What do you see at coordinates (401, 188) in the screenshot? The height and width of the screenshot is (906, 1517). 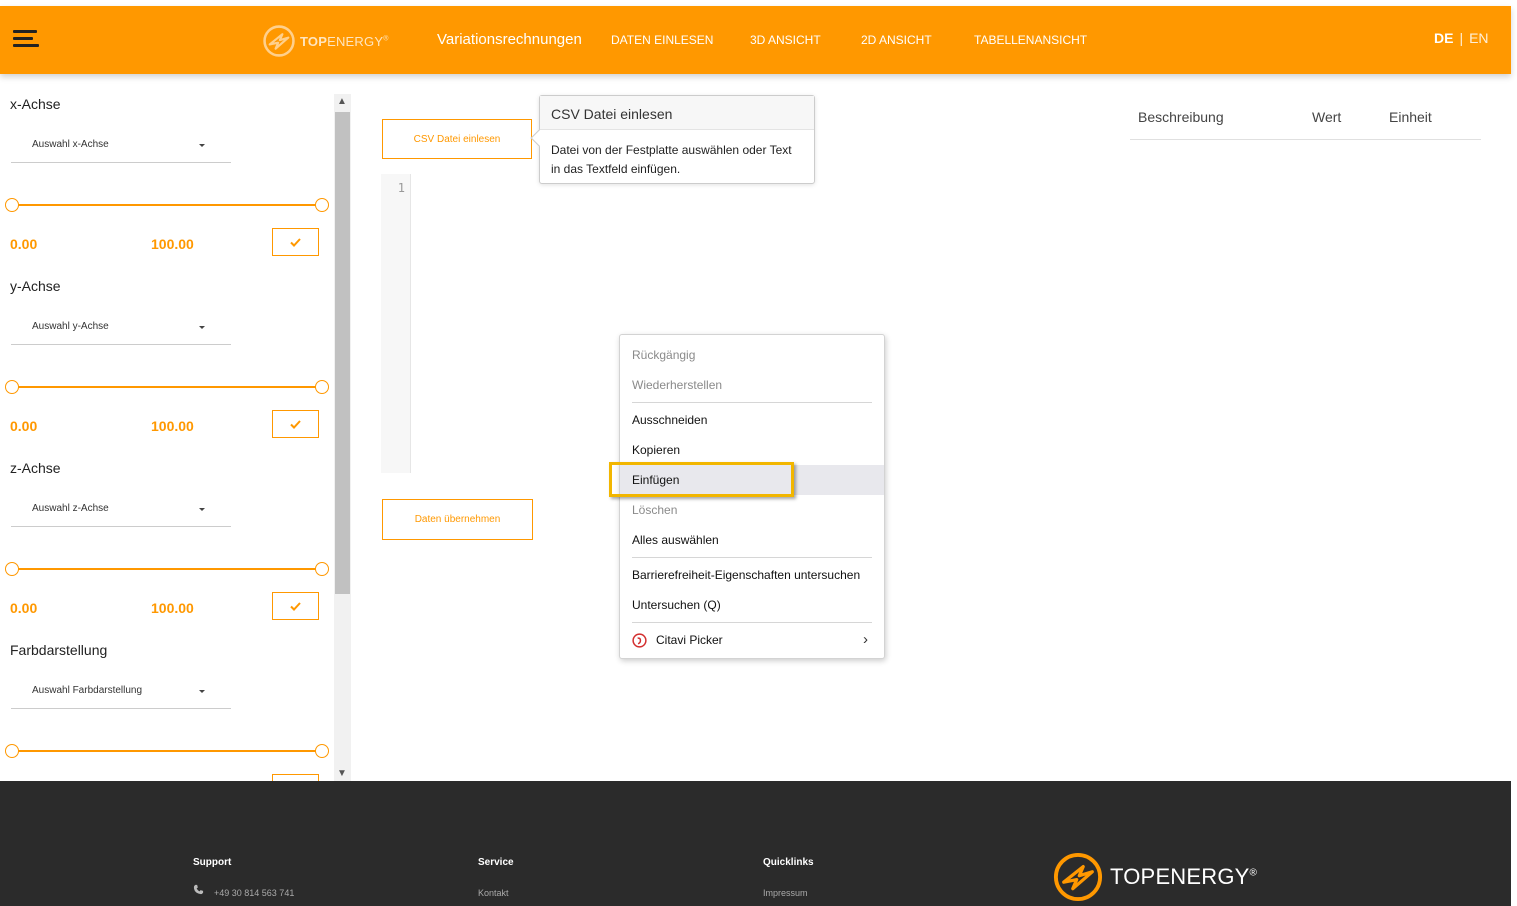 I see `line-number: 1` at bounding box center [401, 188].